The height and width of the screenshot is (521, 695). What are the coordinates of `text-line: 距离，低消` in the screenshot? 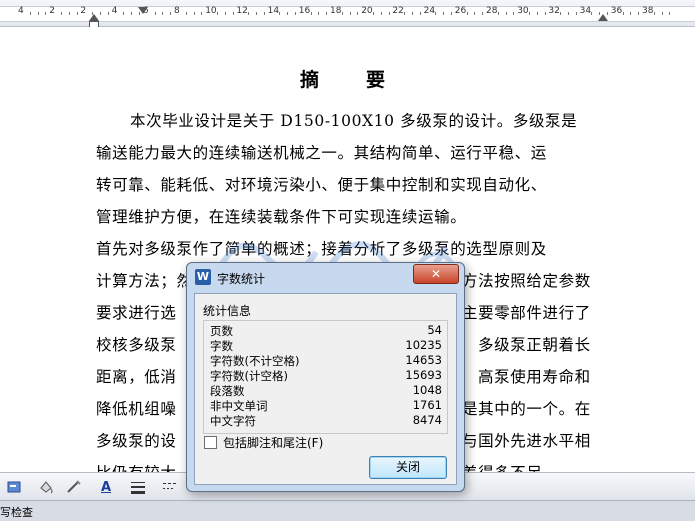 It's located at (136, 377).